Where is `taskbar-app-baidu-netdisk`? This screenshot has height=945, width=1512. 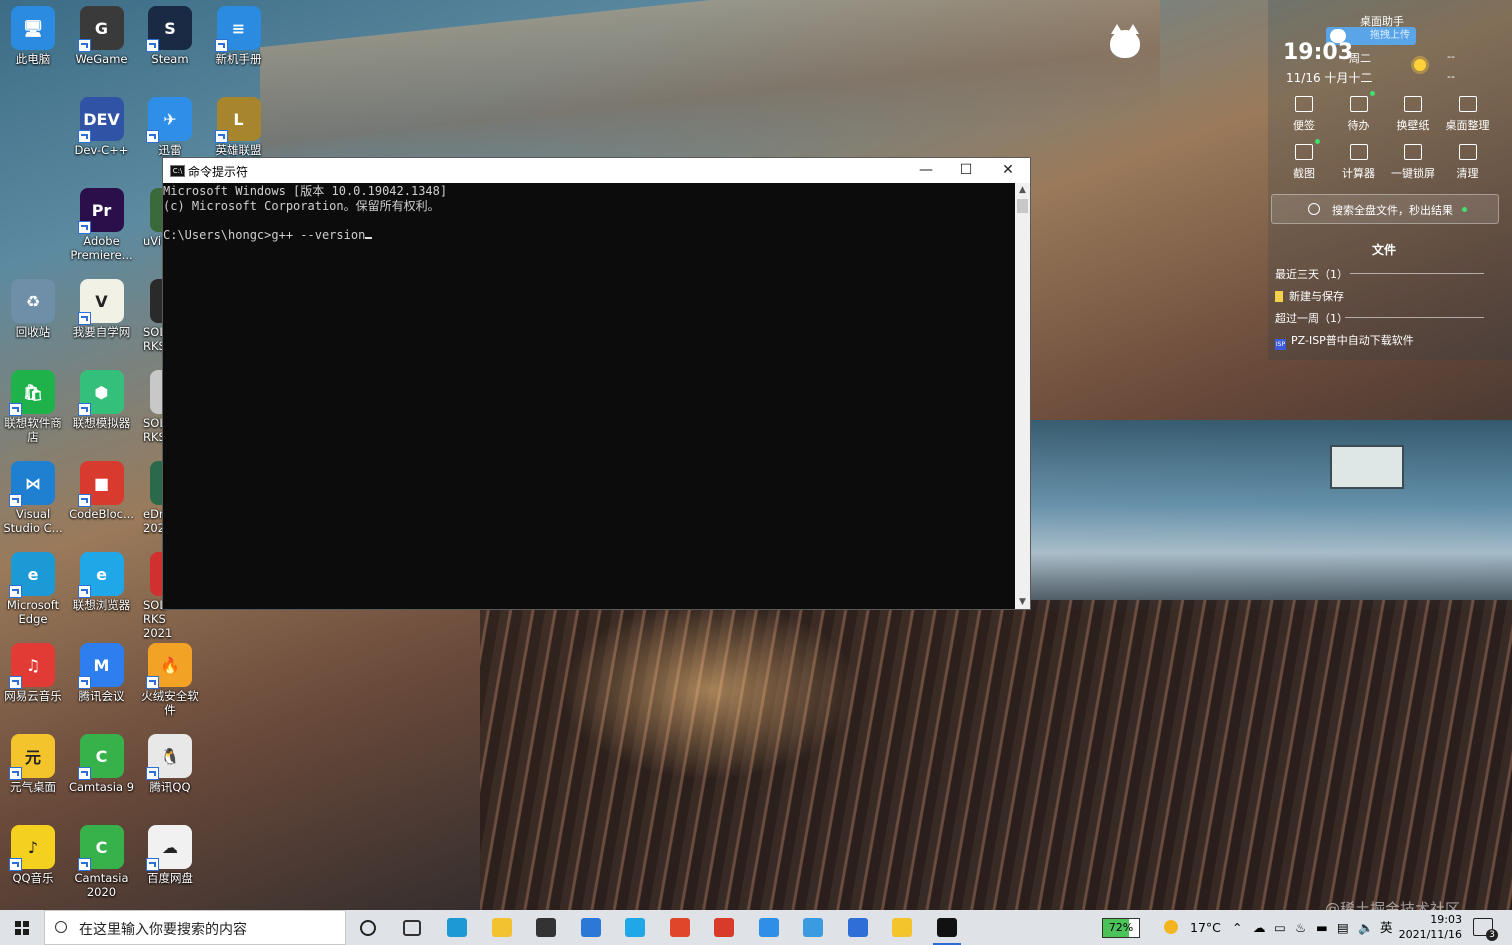
taskbar-app-baidu-netdisk is located at coordinates (813, 927).